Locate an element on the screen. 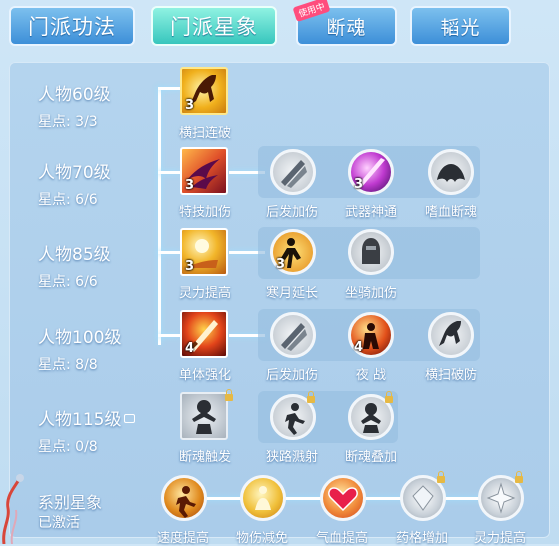  skill-label: 横扫连破 is located at coordinates (204, 133).